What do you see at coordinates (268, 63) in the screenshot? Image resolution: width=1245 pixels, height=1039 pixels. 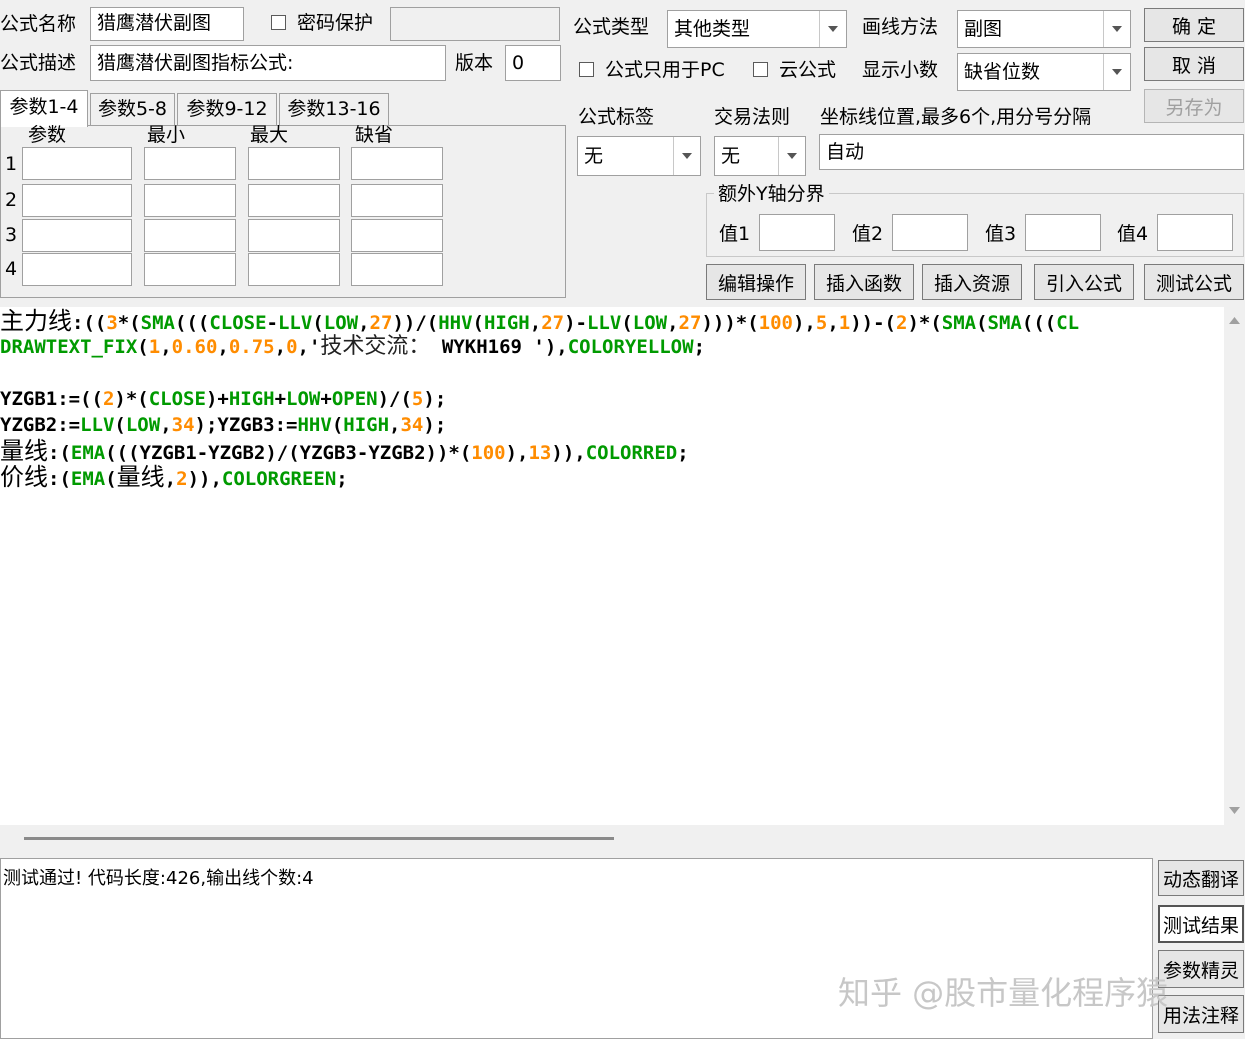 I see `formula-desc-input: 猎鹰潜伏副图指标公式:` at bounding box center [268, 63].